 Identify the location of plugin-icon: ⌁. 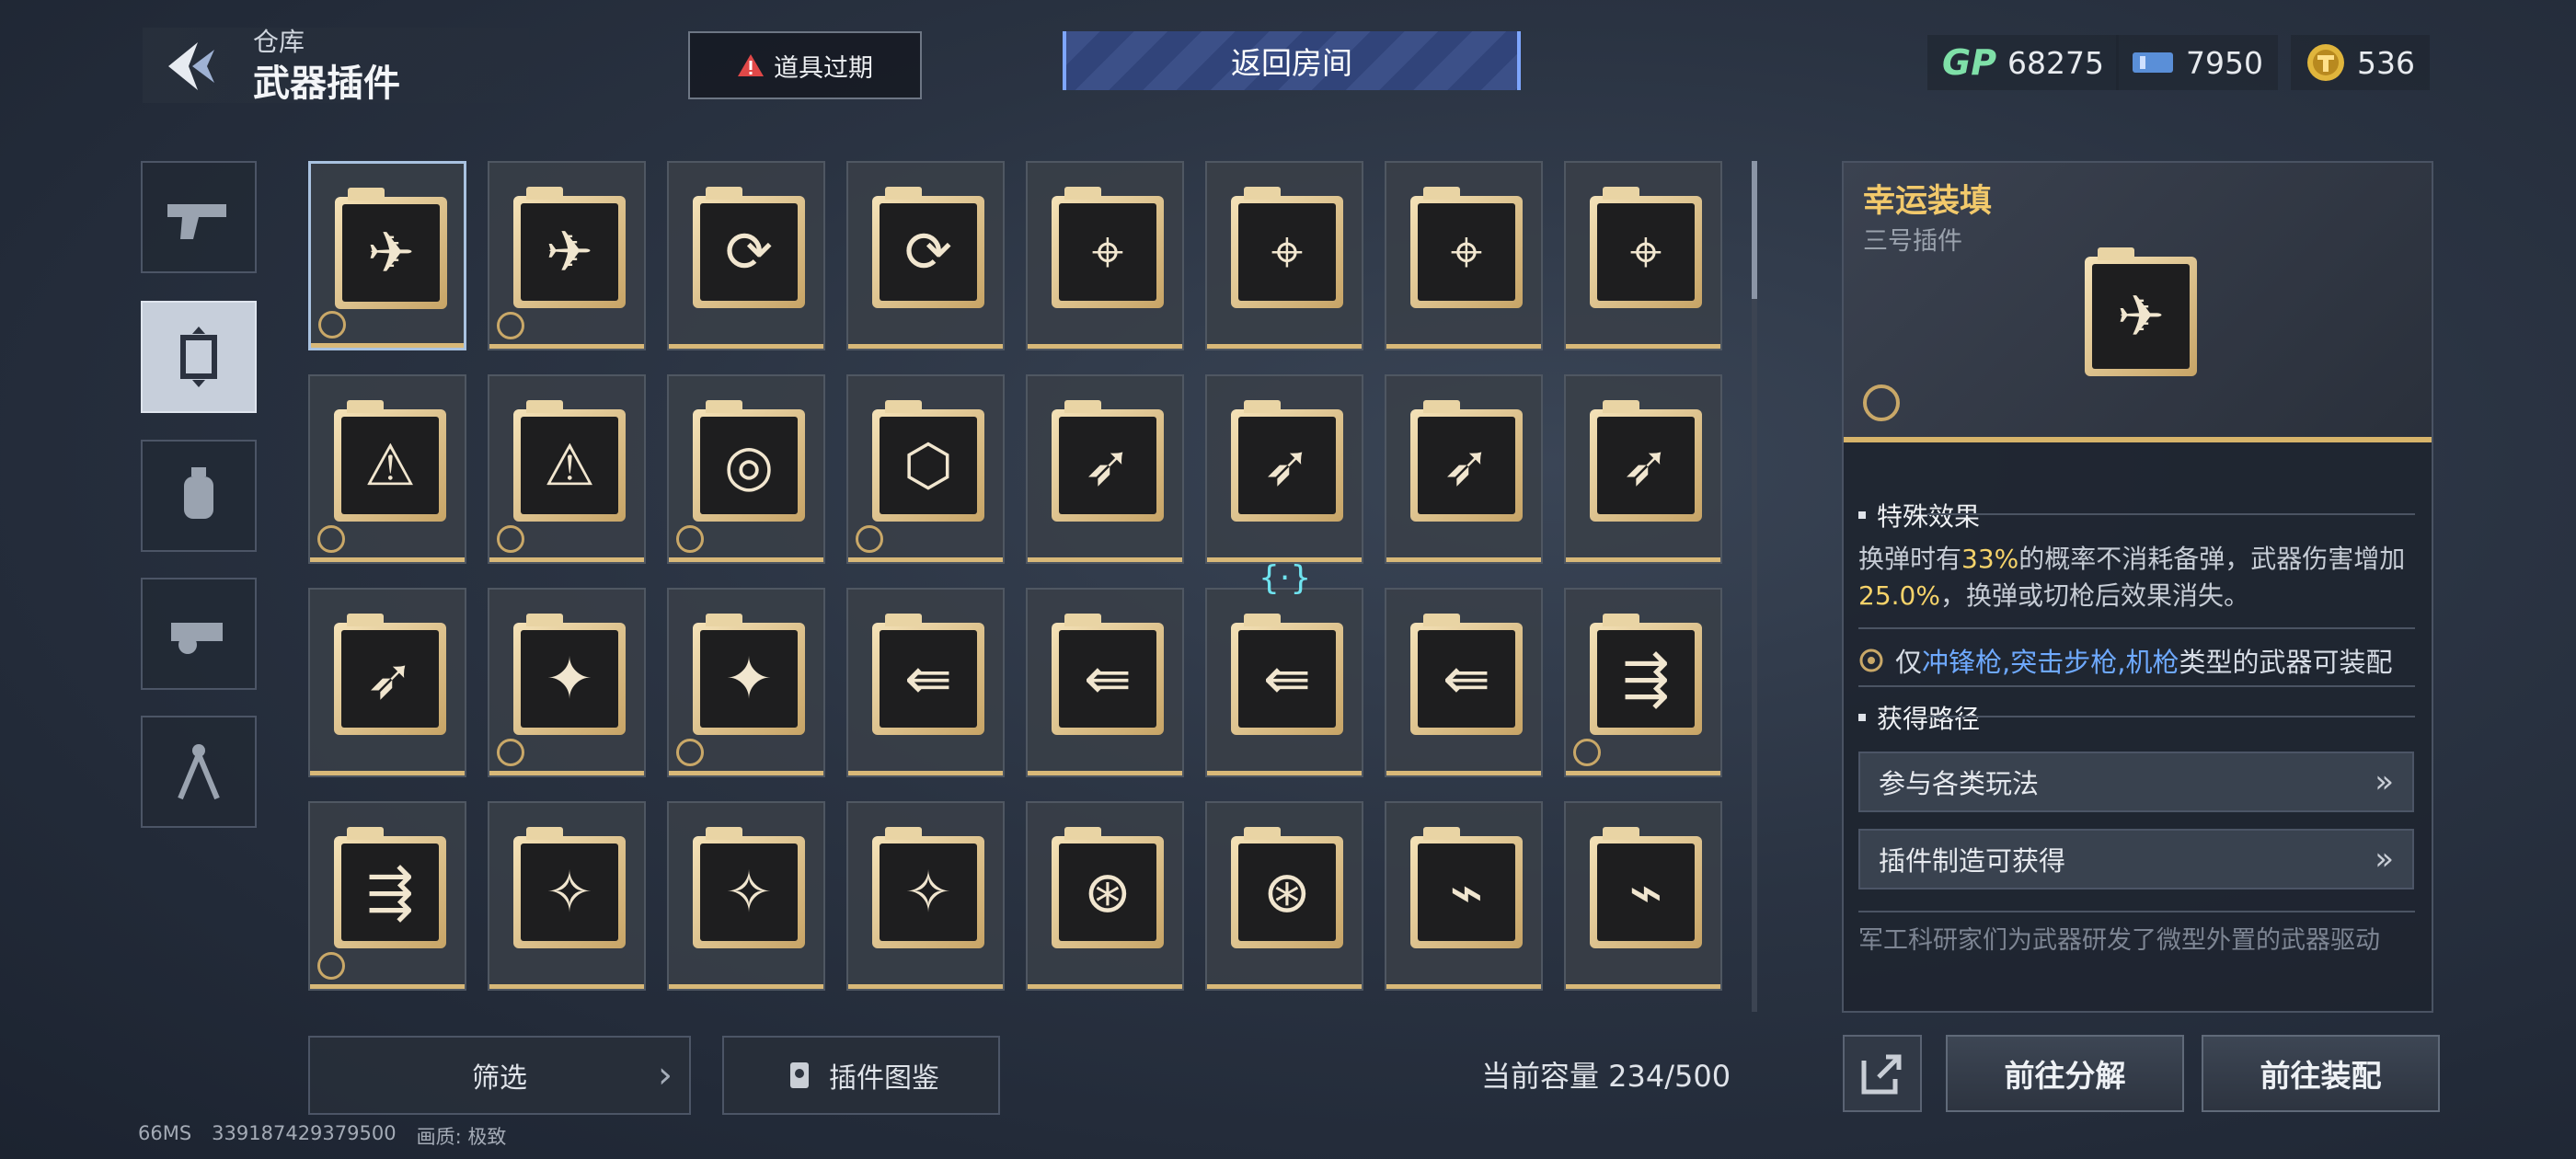
(1646, 892).